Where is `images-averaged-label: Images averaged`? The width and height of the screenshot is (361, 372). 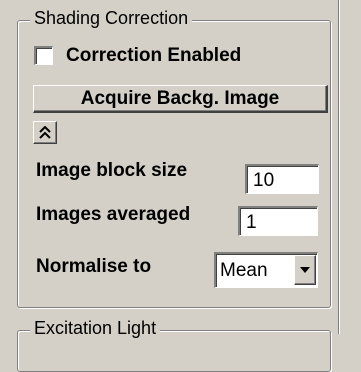 images-averaged-label: Images averaged is located at coordinates (113, 214).